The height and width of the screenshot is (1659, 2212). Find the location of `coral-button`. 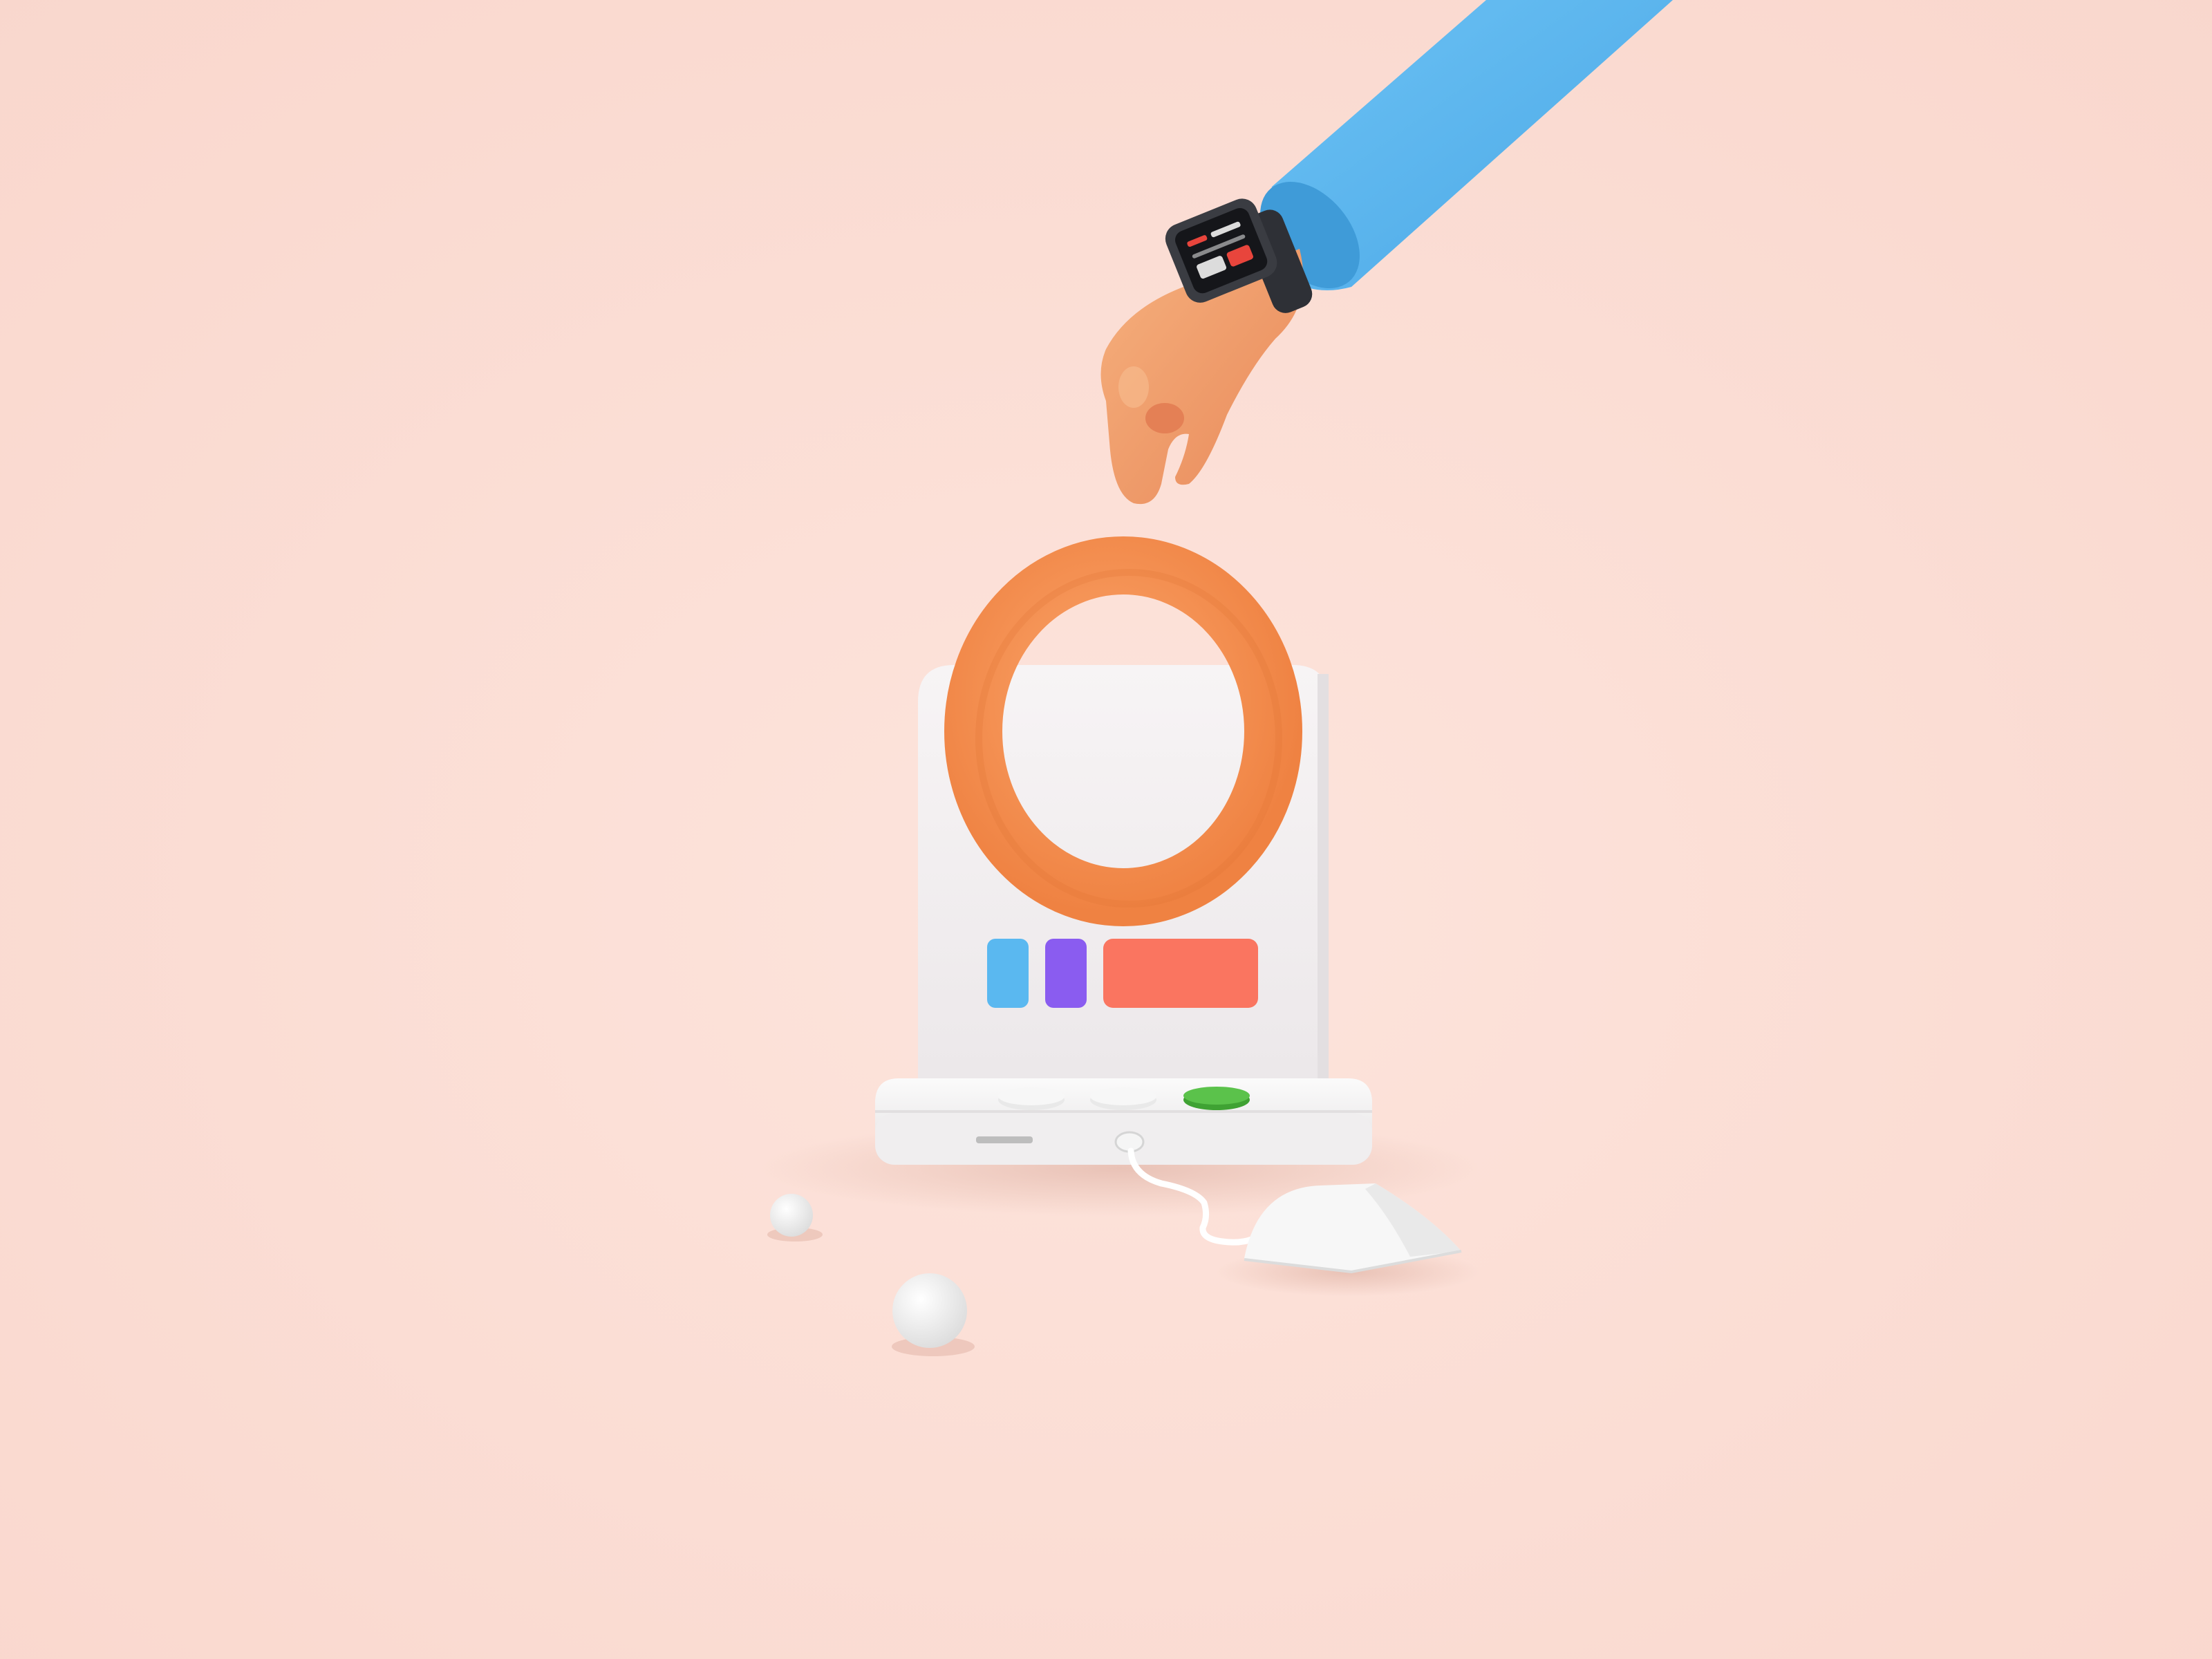

coral-button is located at coordinates (1180, 974).